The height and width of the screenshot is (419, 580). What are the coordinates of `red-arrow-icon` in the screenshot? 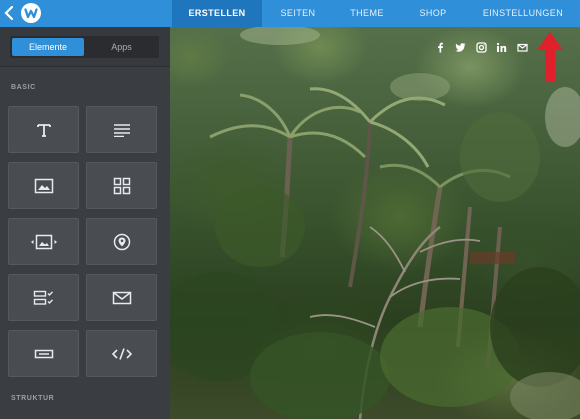 It's located at (550, 57).